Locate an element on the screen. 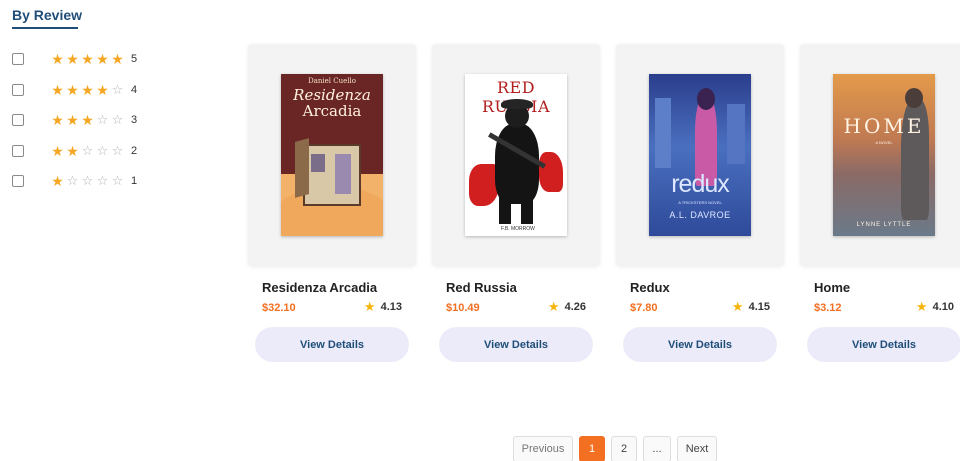 Image resolution: width=960 pixels, height=461 pixels. book-cover-frame: Daniel Cuello Residenza Arcadia is located at coordinates (332, 155).